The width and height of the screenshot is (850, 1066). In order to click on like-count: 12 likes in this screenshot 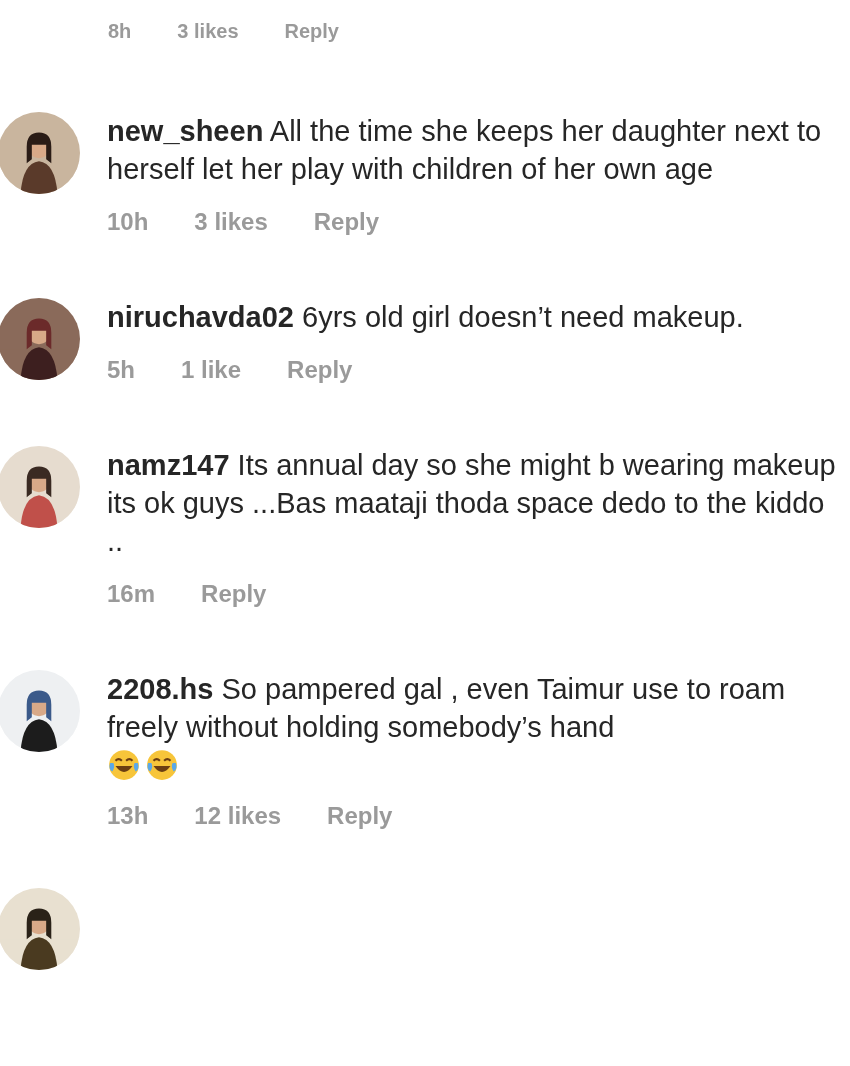, I will do `click(238, 816)`.